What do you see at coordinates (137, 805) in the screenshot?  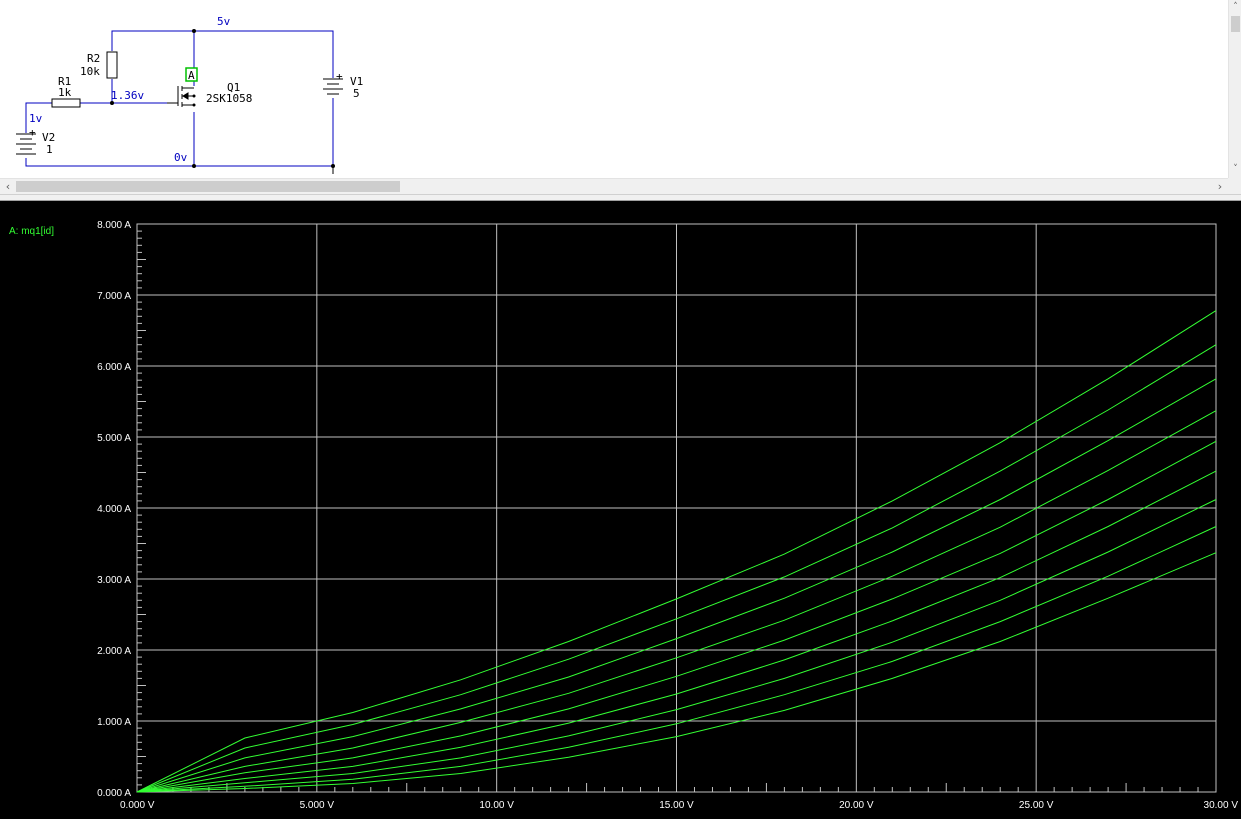 I see `x-tick-label: 0.000 V` at bounding box center [137, 805].